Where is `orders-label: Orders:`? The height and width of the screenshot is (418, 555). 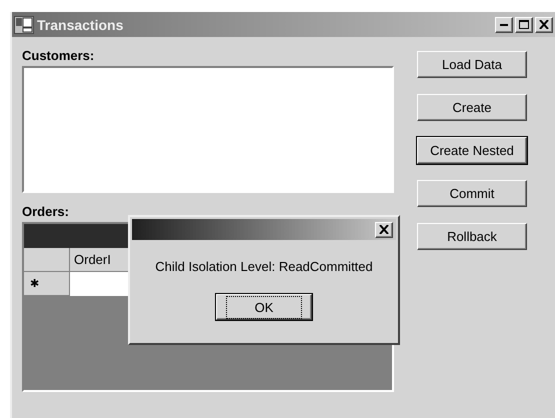 orders-label: Orders: is located at coordinates (46, 211).